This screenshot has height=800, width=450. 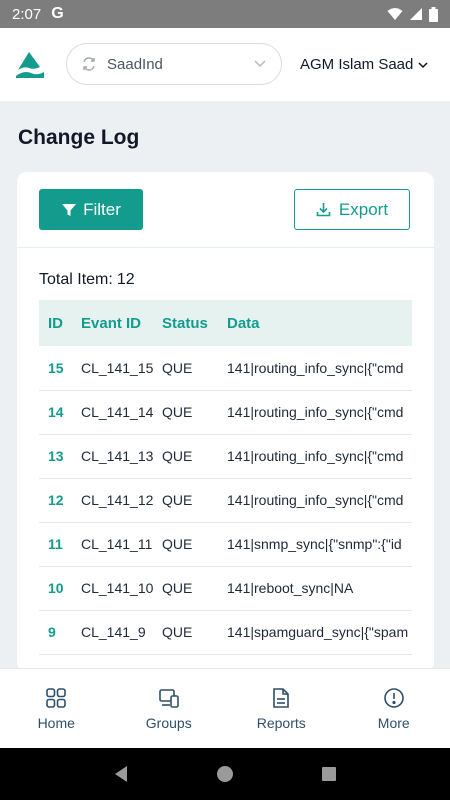 I want to click on bottom-nav: Home Groups Reports More, so click(x=225, y=708).